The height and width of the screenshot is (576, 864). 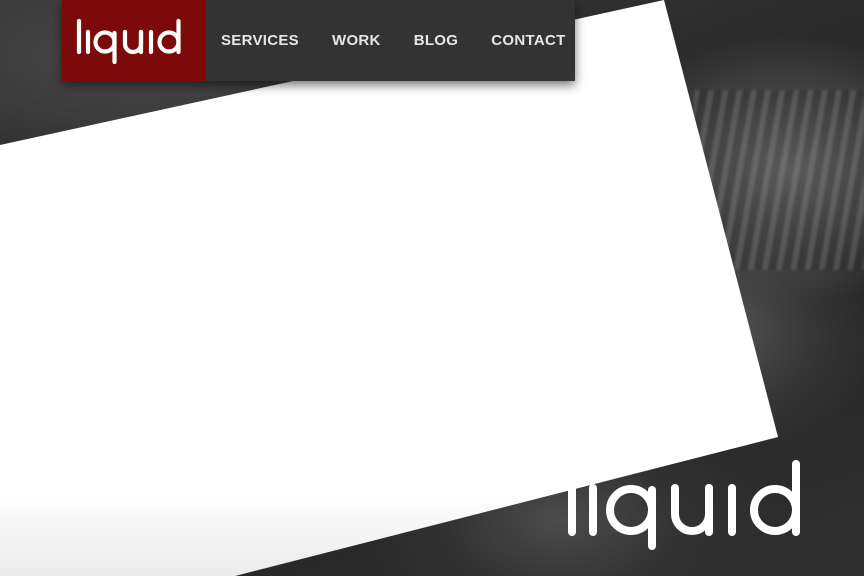 I want to click on header-logo-link: liquid, so click(x=134, y=40).